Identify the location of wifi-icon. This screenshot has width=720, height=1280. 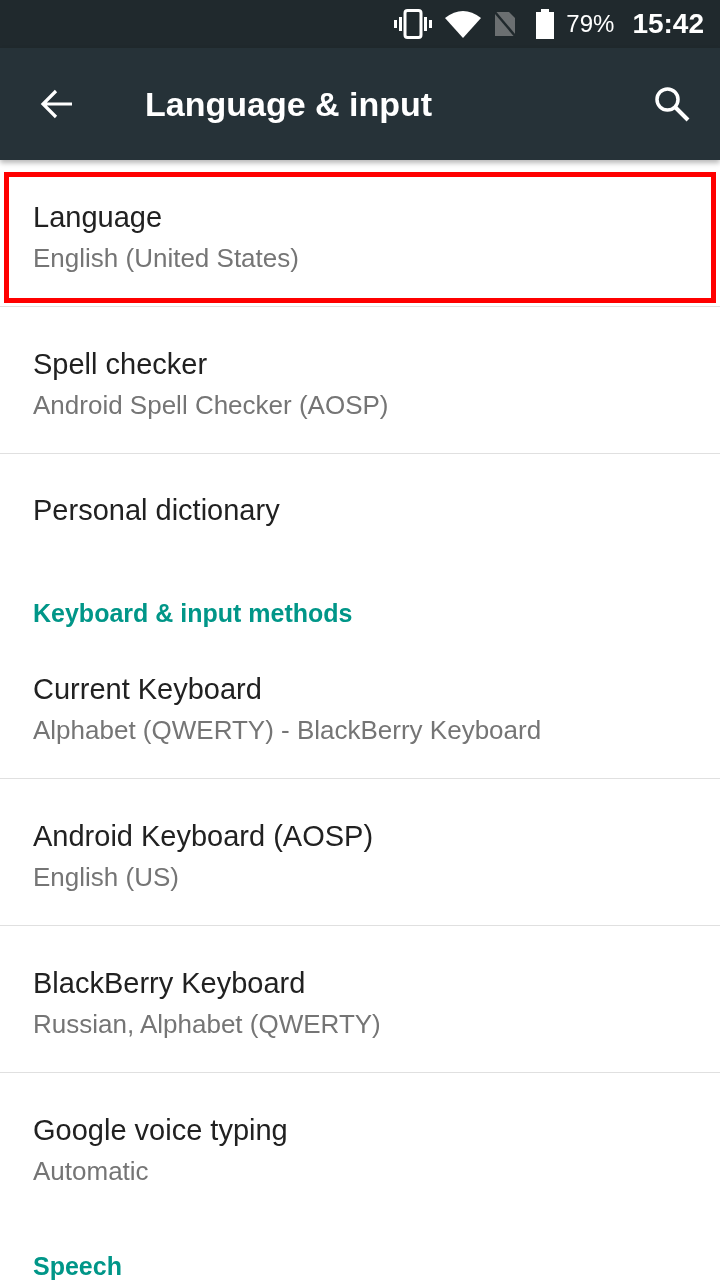
(463, 24).